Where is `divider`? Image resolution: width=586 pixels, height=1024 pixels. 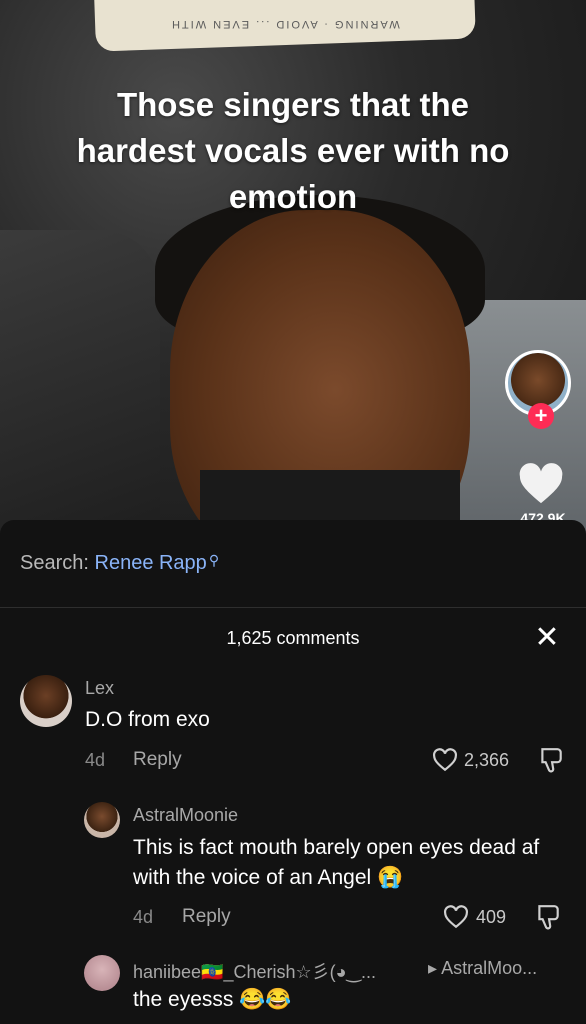 divider is located at coordinates (293, 607).